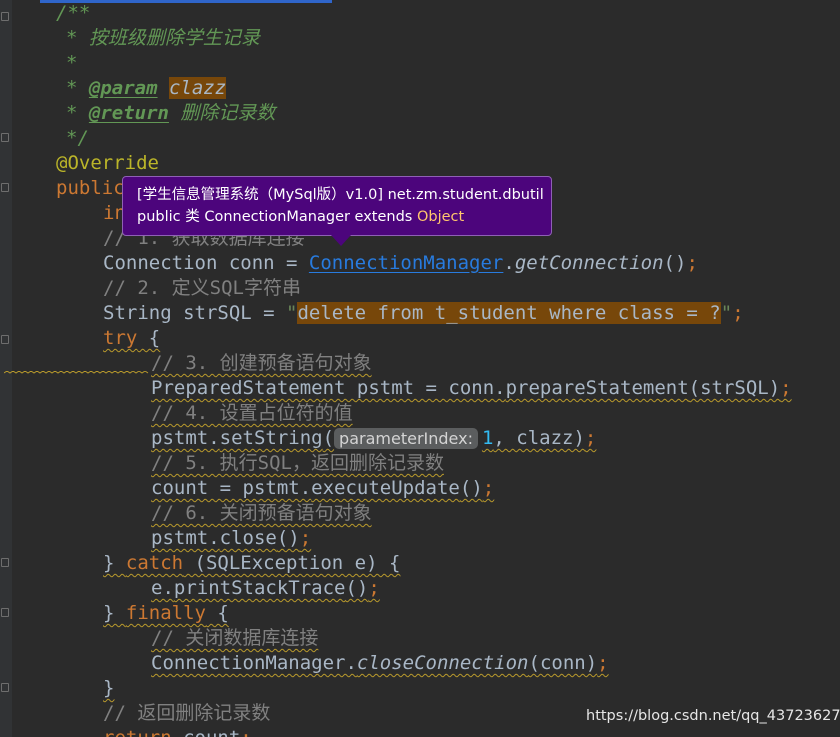  Describe the element at coordinates (277, 217) in the screenshot. I see `tooltip-declaration-text: public 类 ConnectionManager extends` at that location.